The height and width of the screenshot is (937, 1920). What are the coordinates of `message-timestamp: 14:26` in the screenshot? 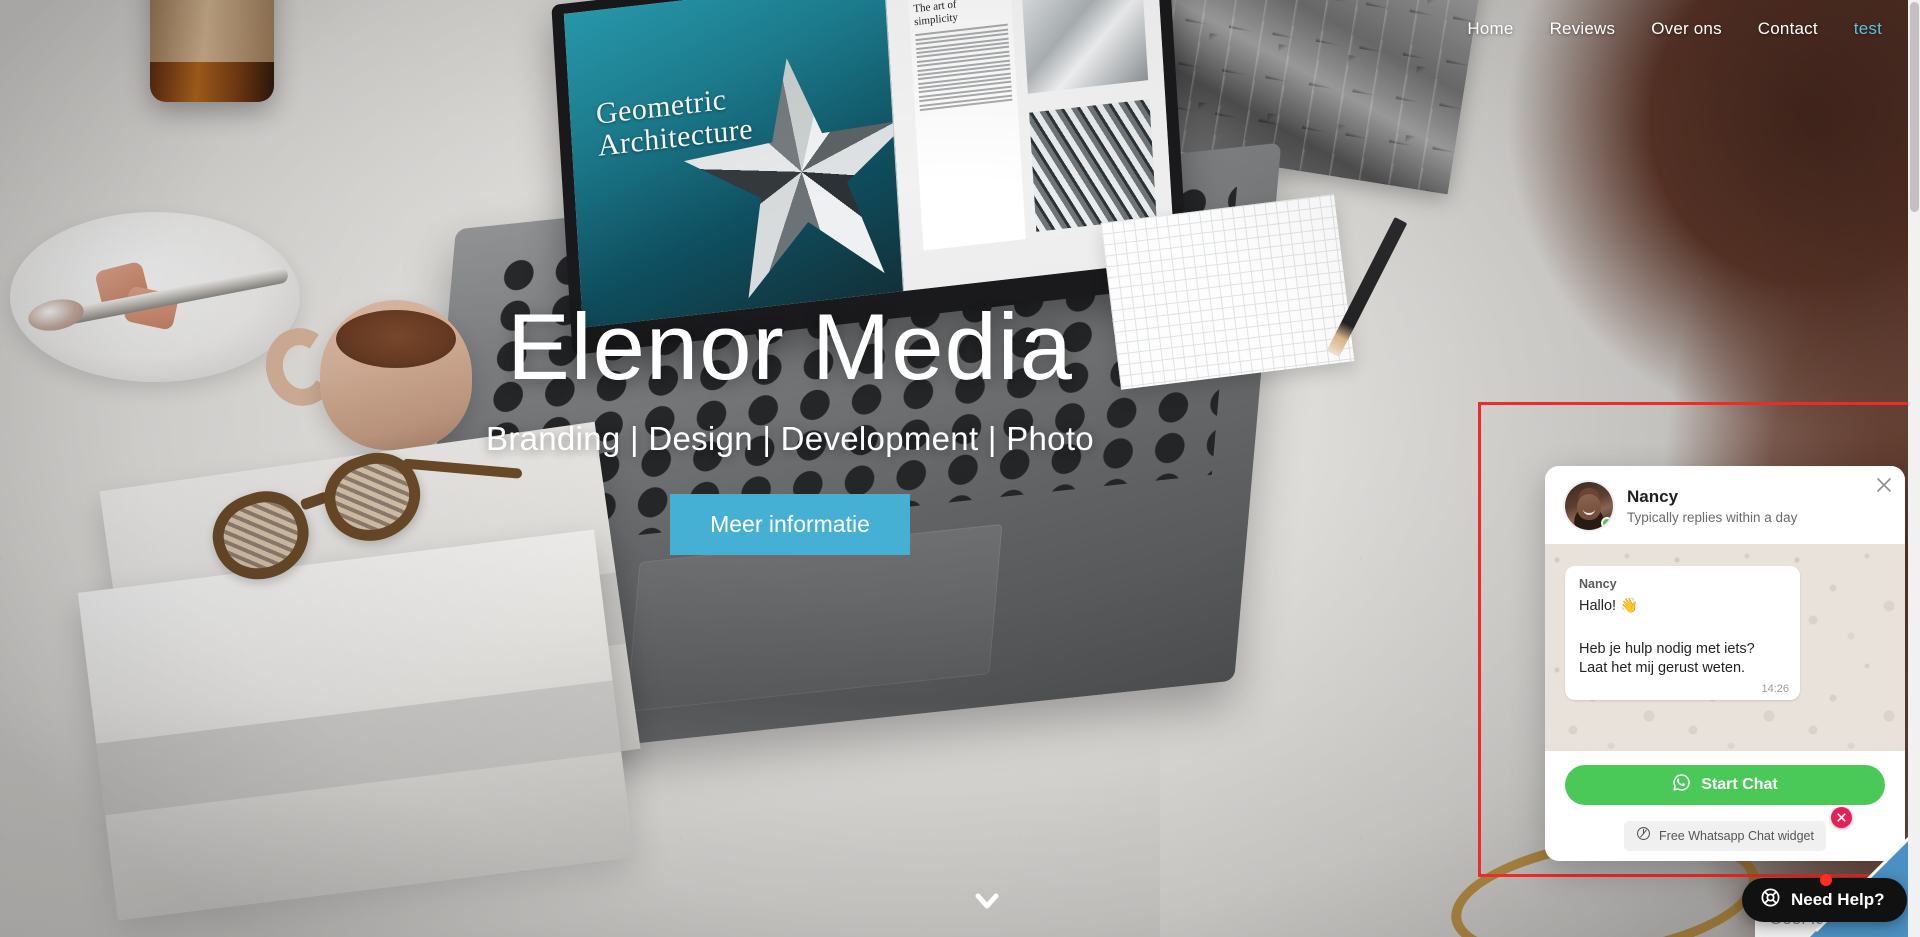 It's located at (1775, 689).